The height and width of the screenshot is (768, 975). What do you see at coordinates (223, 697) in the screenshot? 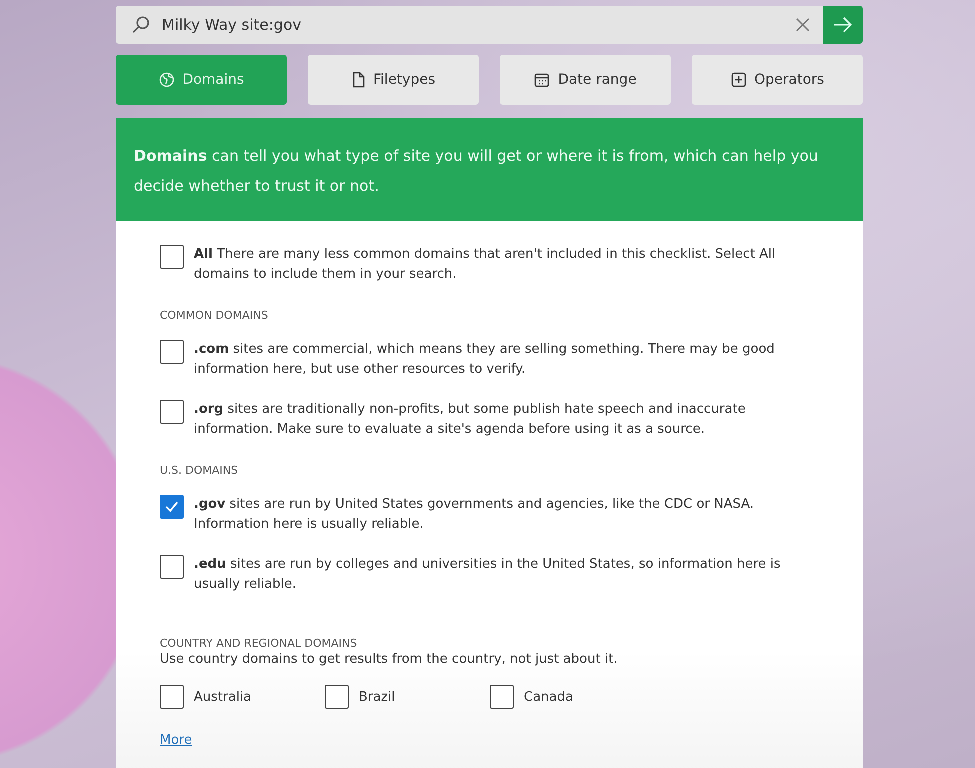
I see `checkbox-label: Australia` at bounding box center [223, 697].